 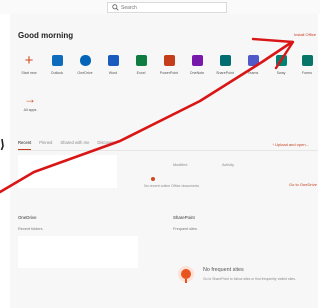 I want to click on plus-icon: +, so click(x=29, y=60).